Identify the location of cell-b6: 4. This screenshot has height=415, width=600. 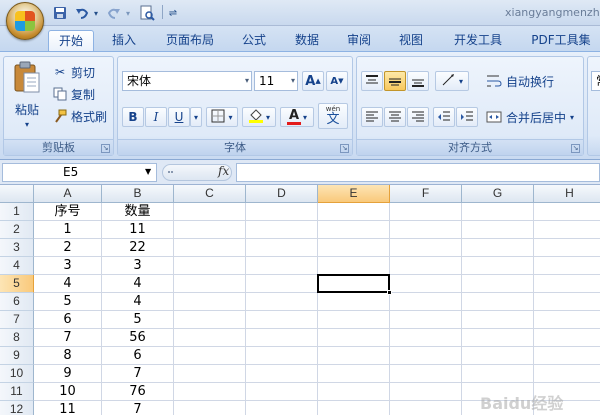
(138, 302).